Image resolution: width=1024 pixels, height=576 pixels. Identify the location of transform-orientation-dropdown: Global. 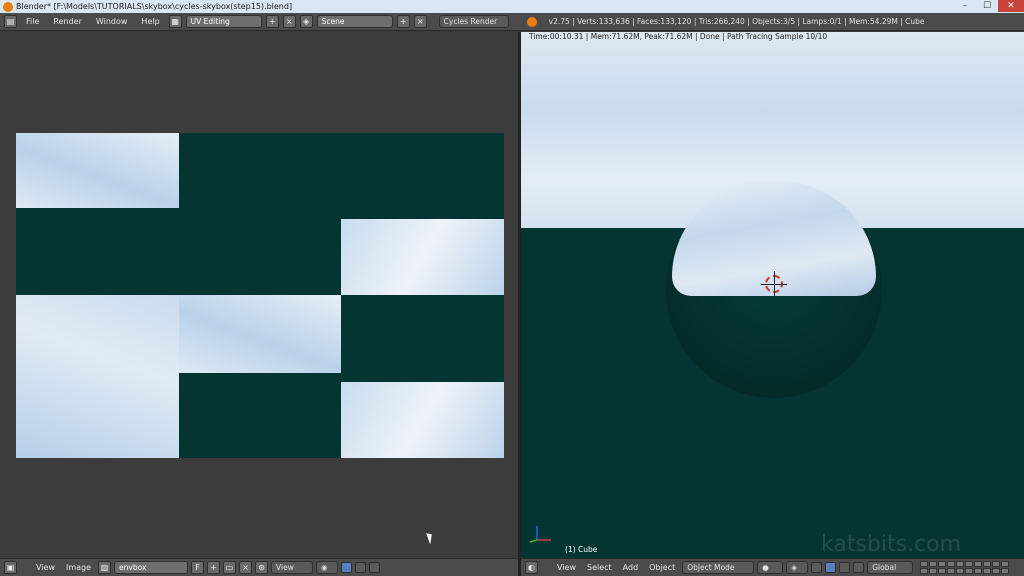
(890, 567).